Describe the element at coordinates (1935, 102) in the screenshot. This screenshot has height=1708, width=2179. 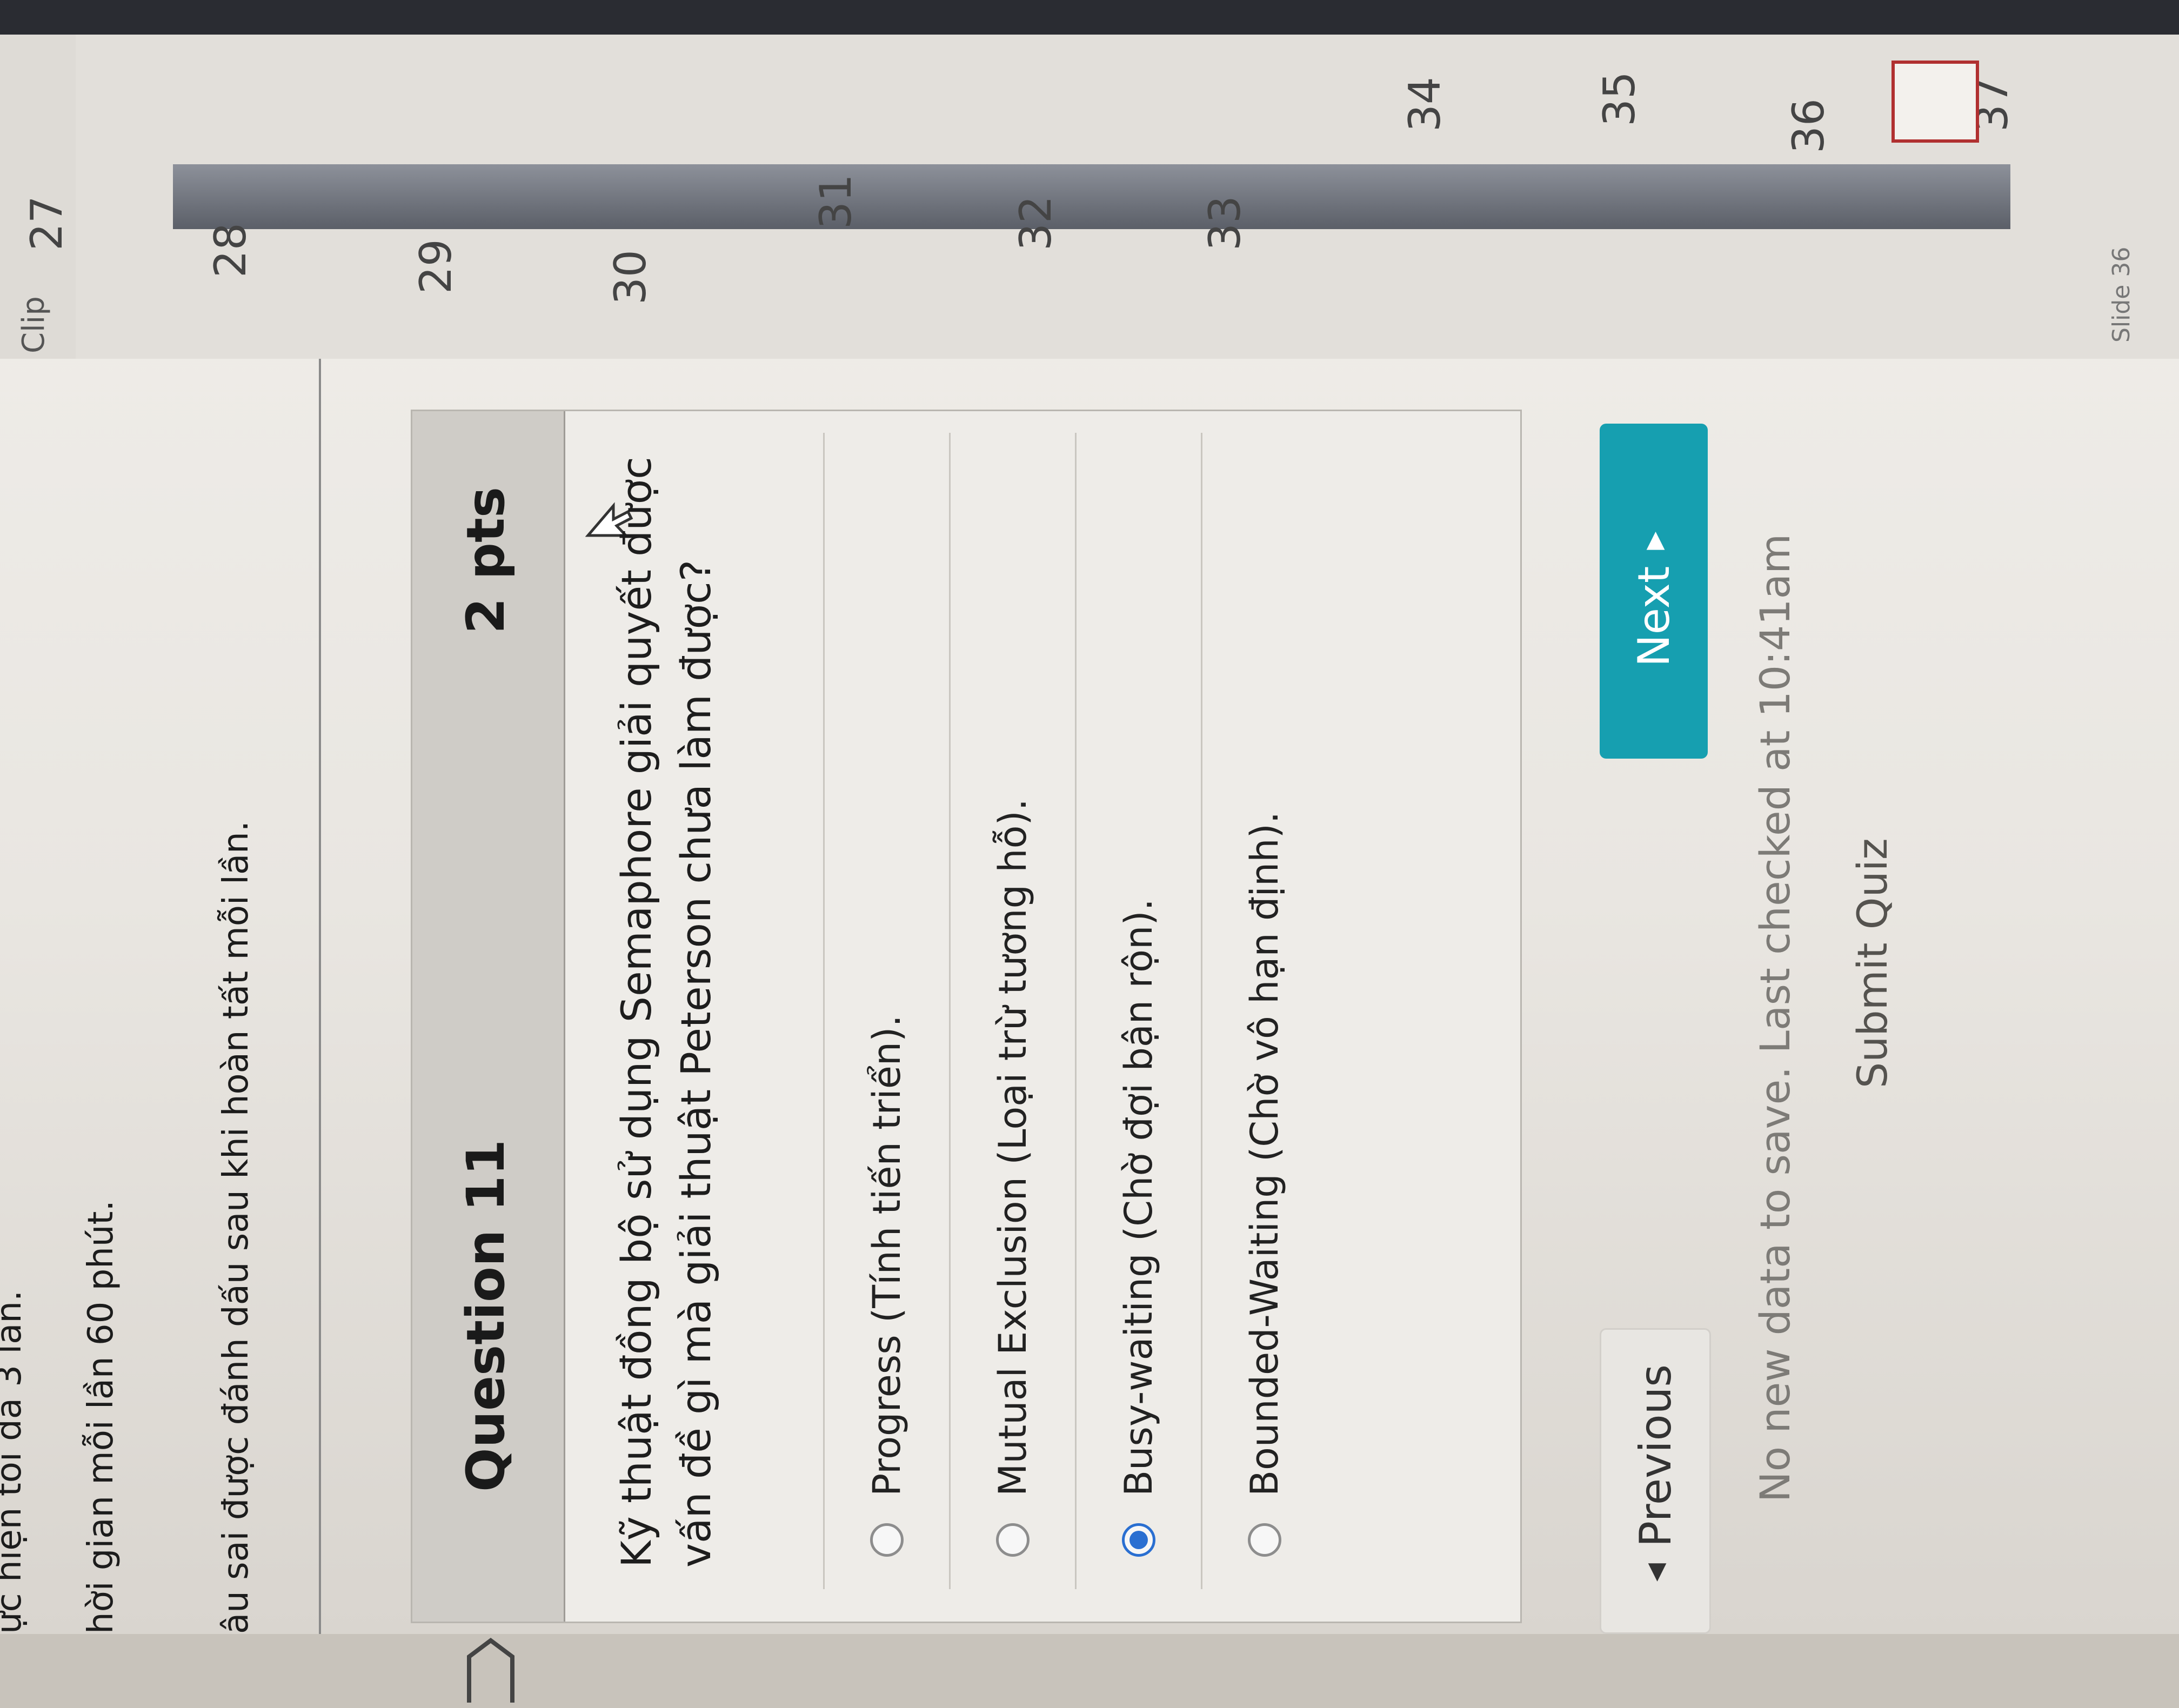
I see `slide-thumbnail-active` at that location.